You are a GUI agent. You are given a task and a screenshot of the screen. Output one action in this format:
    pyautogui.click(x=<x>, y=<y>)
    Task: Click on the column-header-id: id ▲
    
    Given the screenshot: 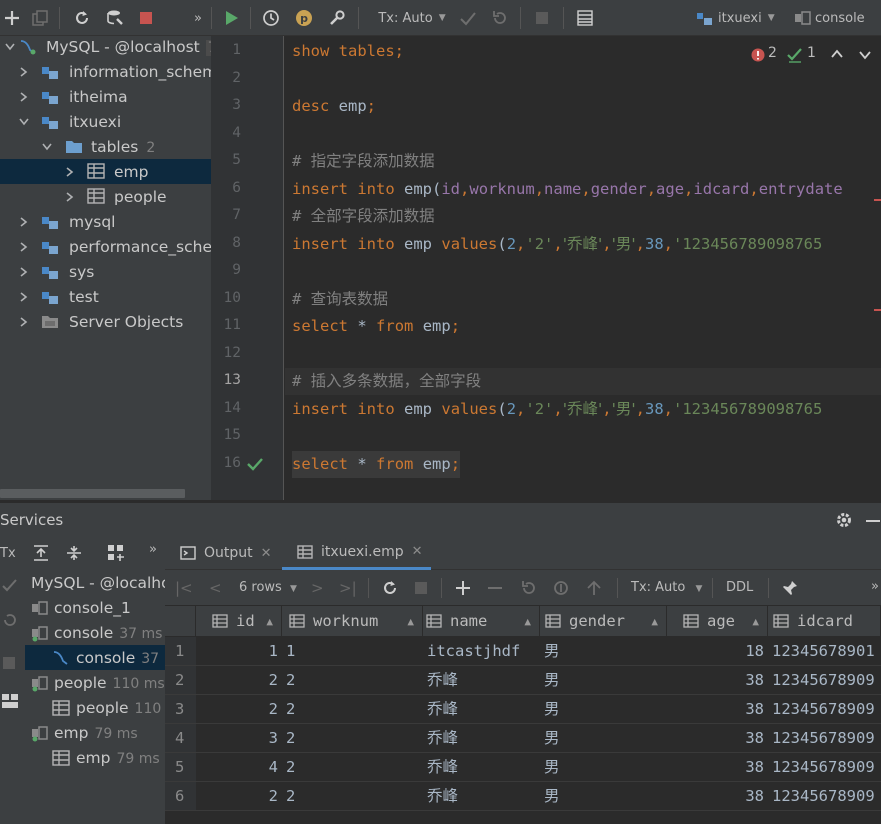 What is the action you would take?
    pyautogui.click(x=239, y=621)
    